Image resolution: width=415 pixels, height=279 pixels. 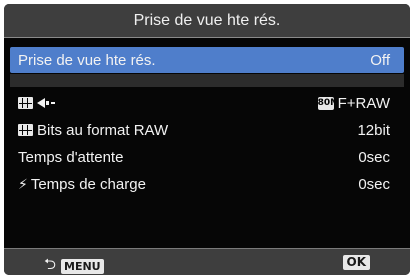 What do you see at coordinates (380, 60) in the screenshot?
I see `menu-item-value: Off` at bounding box center [380, 60].